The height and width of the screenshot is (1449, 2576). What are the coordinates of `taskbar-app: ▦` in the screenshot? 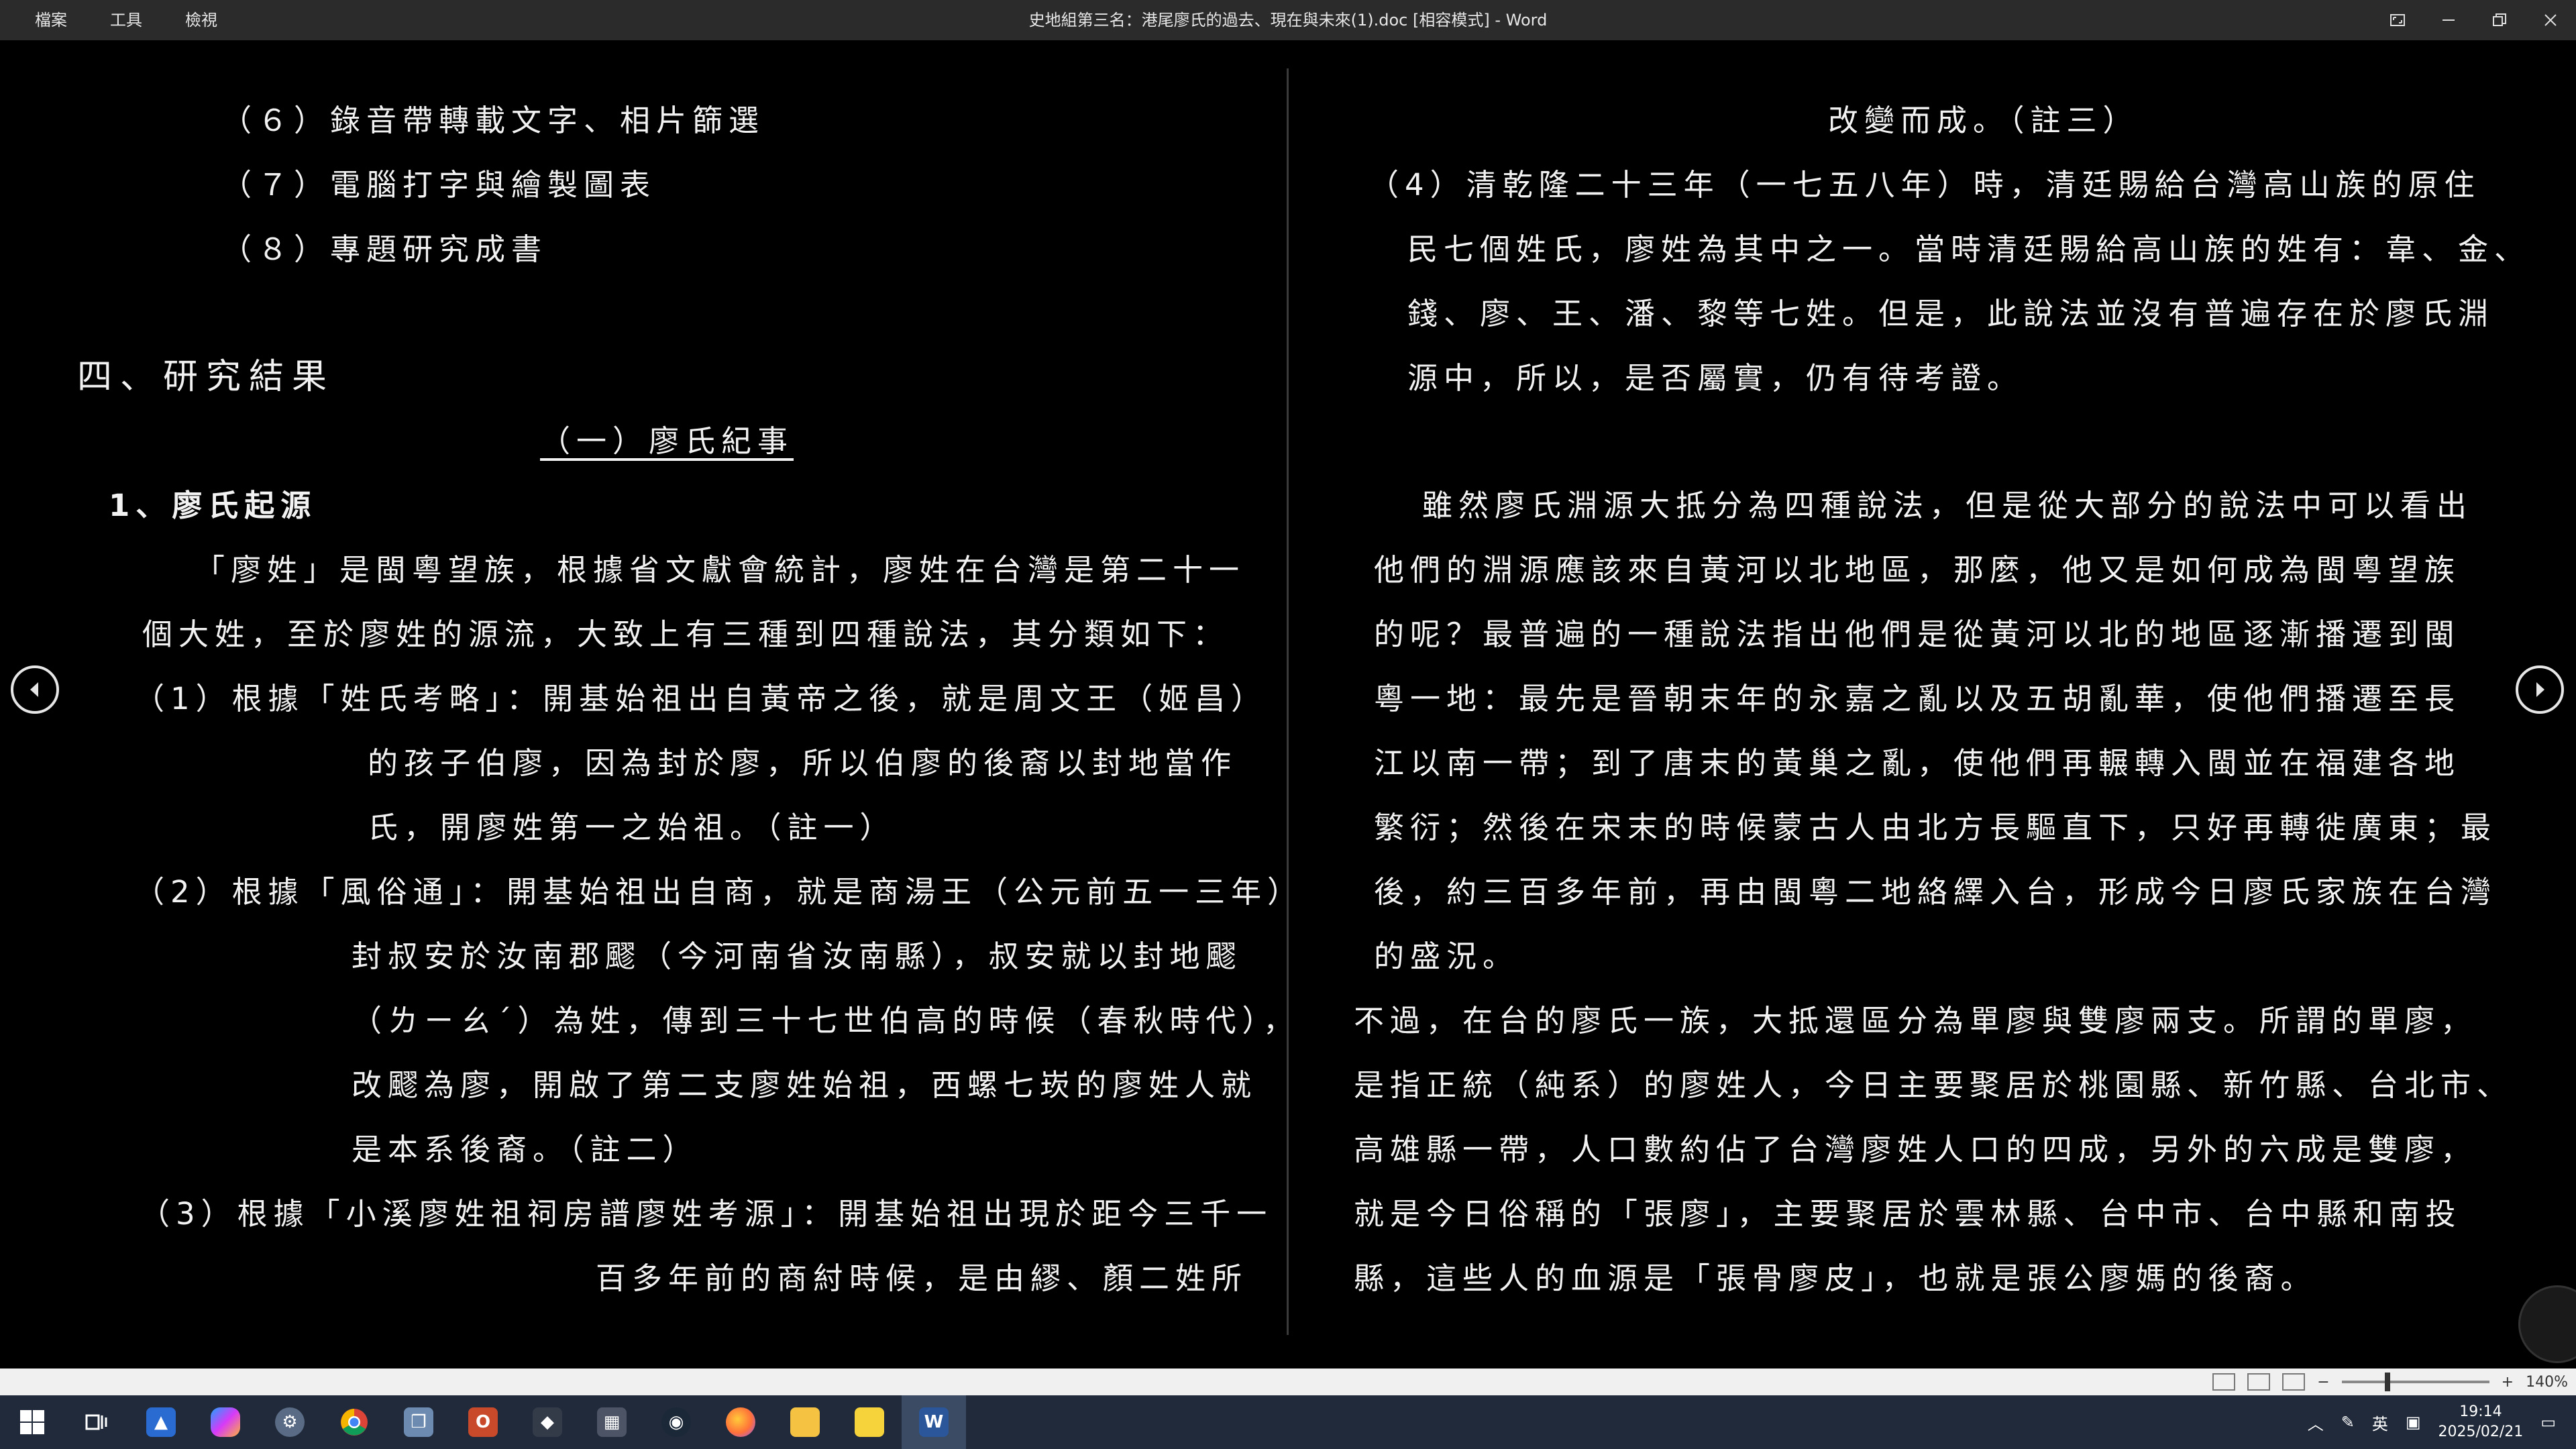 It's located at (612, 1422).